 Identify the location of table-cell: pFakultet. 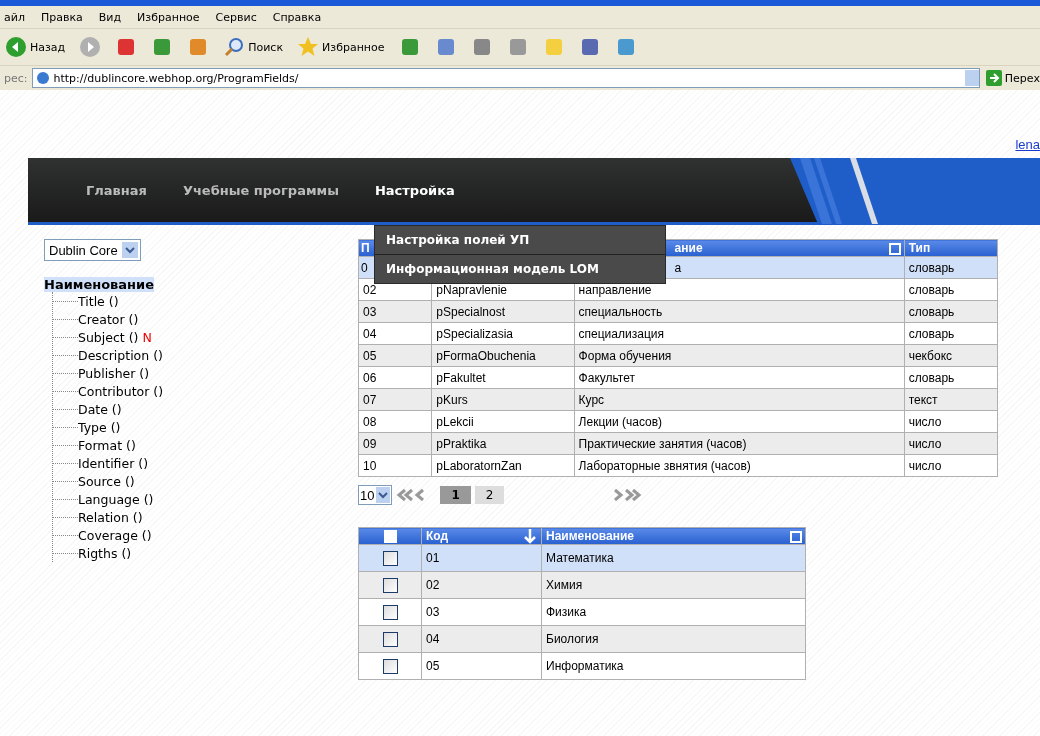
(461, 377).